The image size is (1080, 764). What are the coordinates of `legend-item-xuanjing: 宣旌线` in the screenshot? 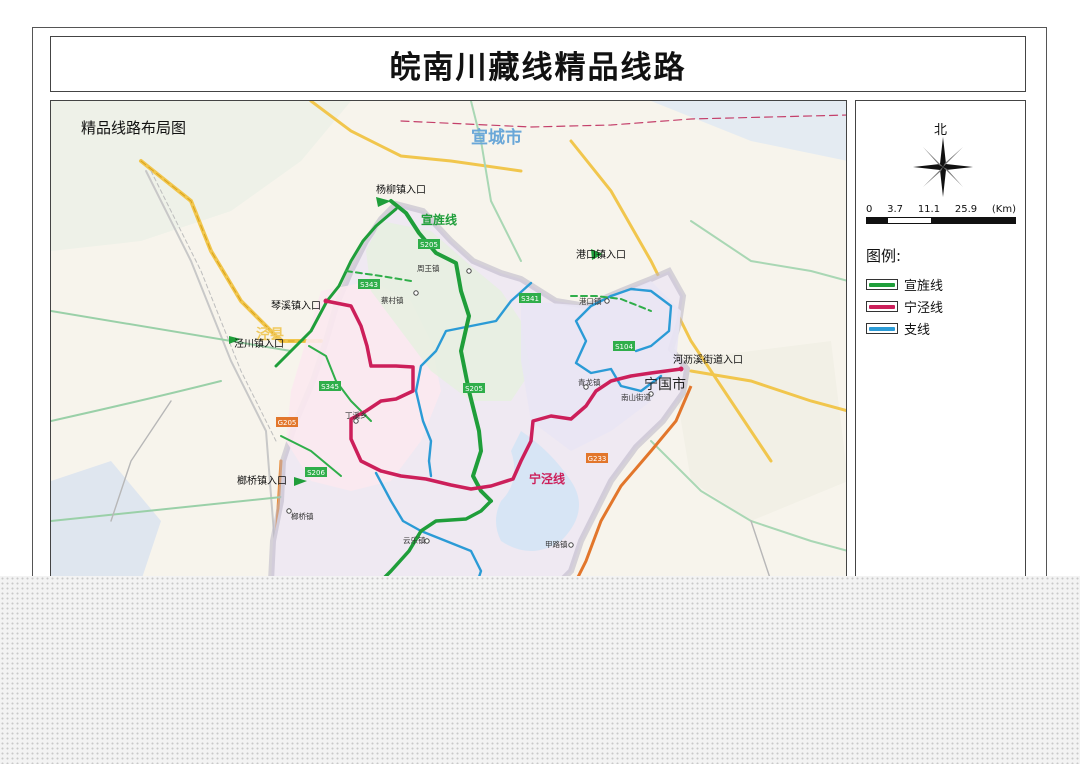 It's located at (904, 284).